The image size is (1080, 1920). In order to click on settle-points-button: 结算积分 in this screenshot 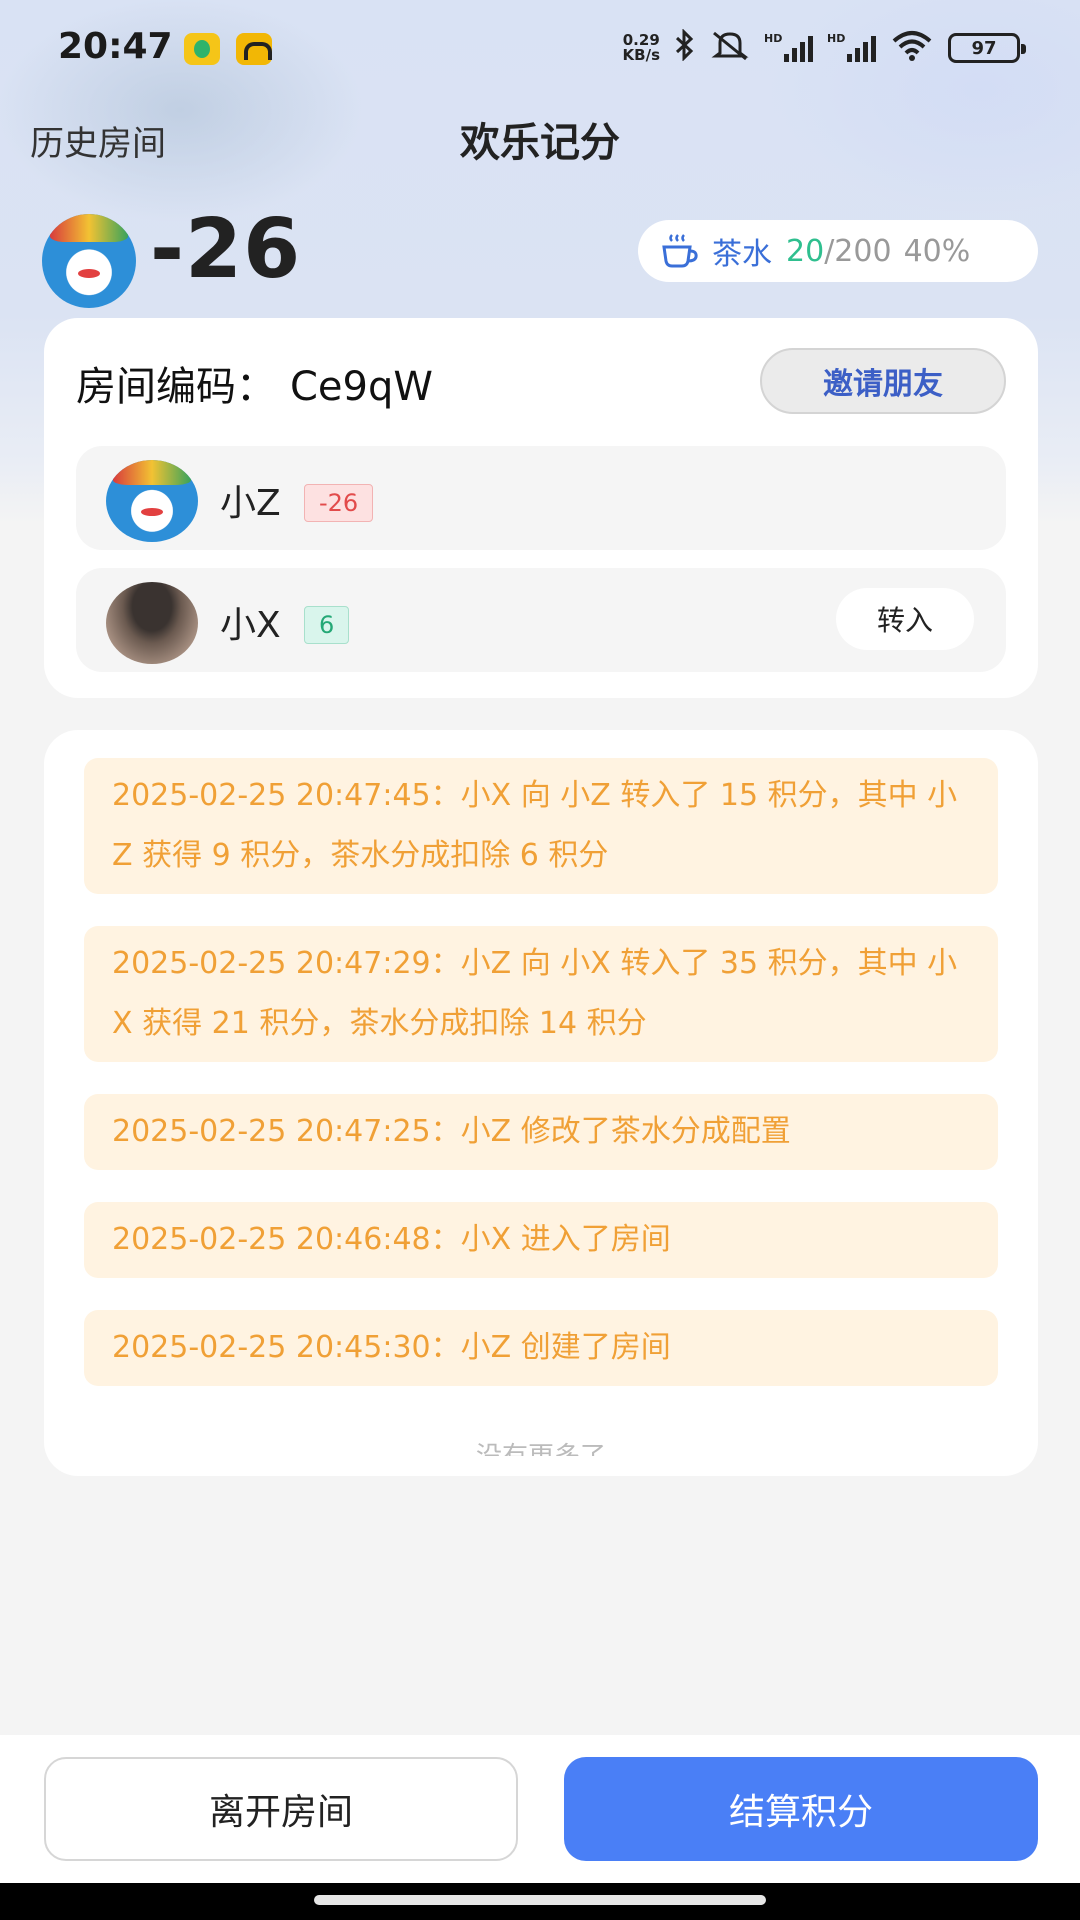, I will do `click(801, 1809)`.